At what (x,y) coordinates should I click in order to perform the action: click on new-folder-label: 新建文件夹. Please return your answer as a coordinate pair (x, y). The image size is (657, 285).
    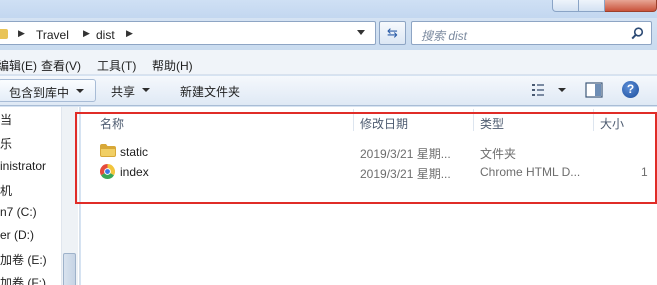
    Looking at the image, I should click on (210, 92).